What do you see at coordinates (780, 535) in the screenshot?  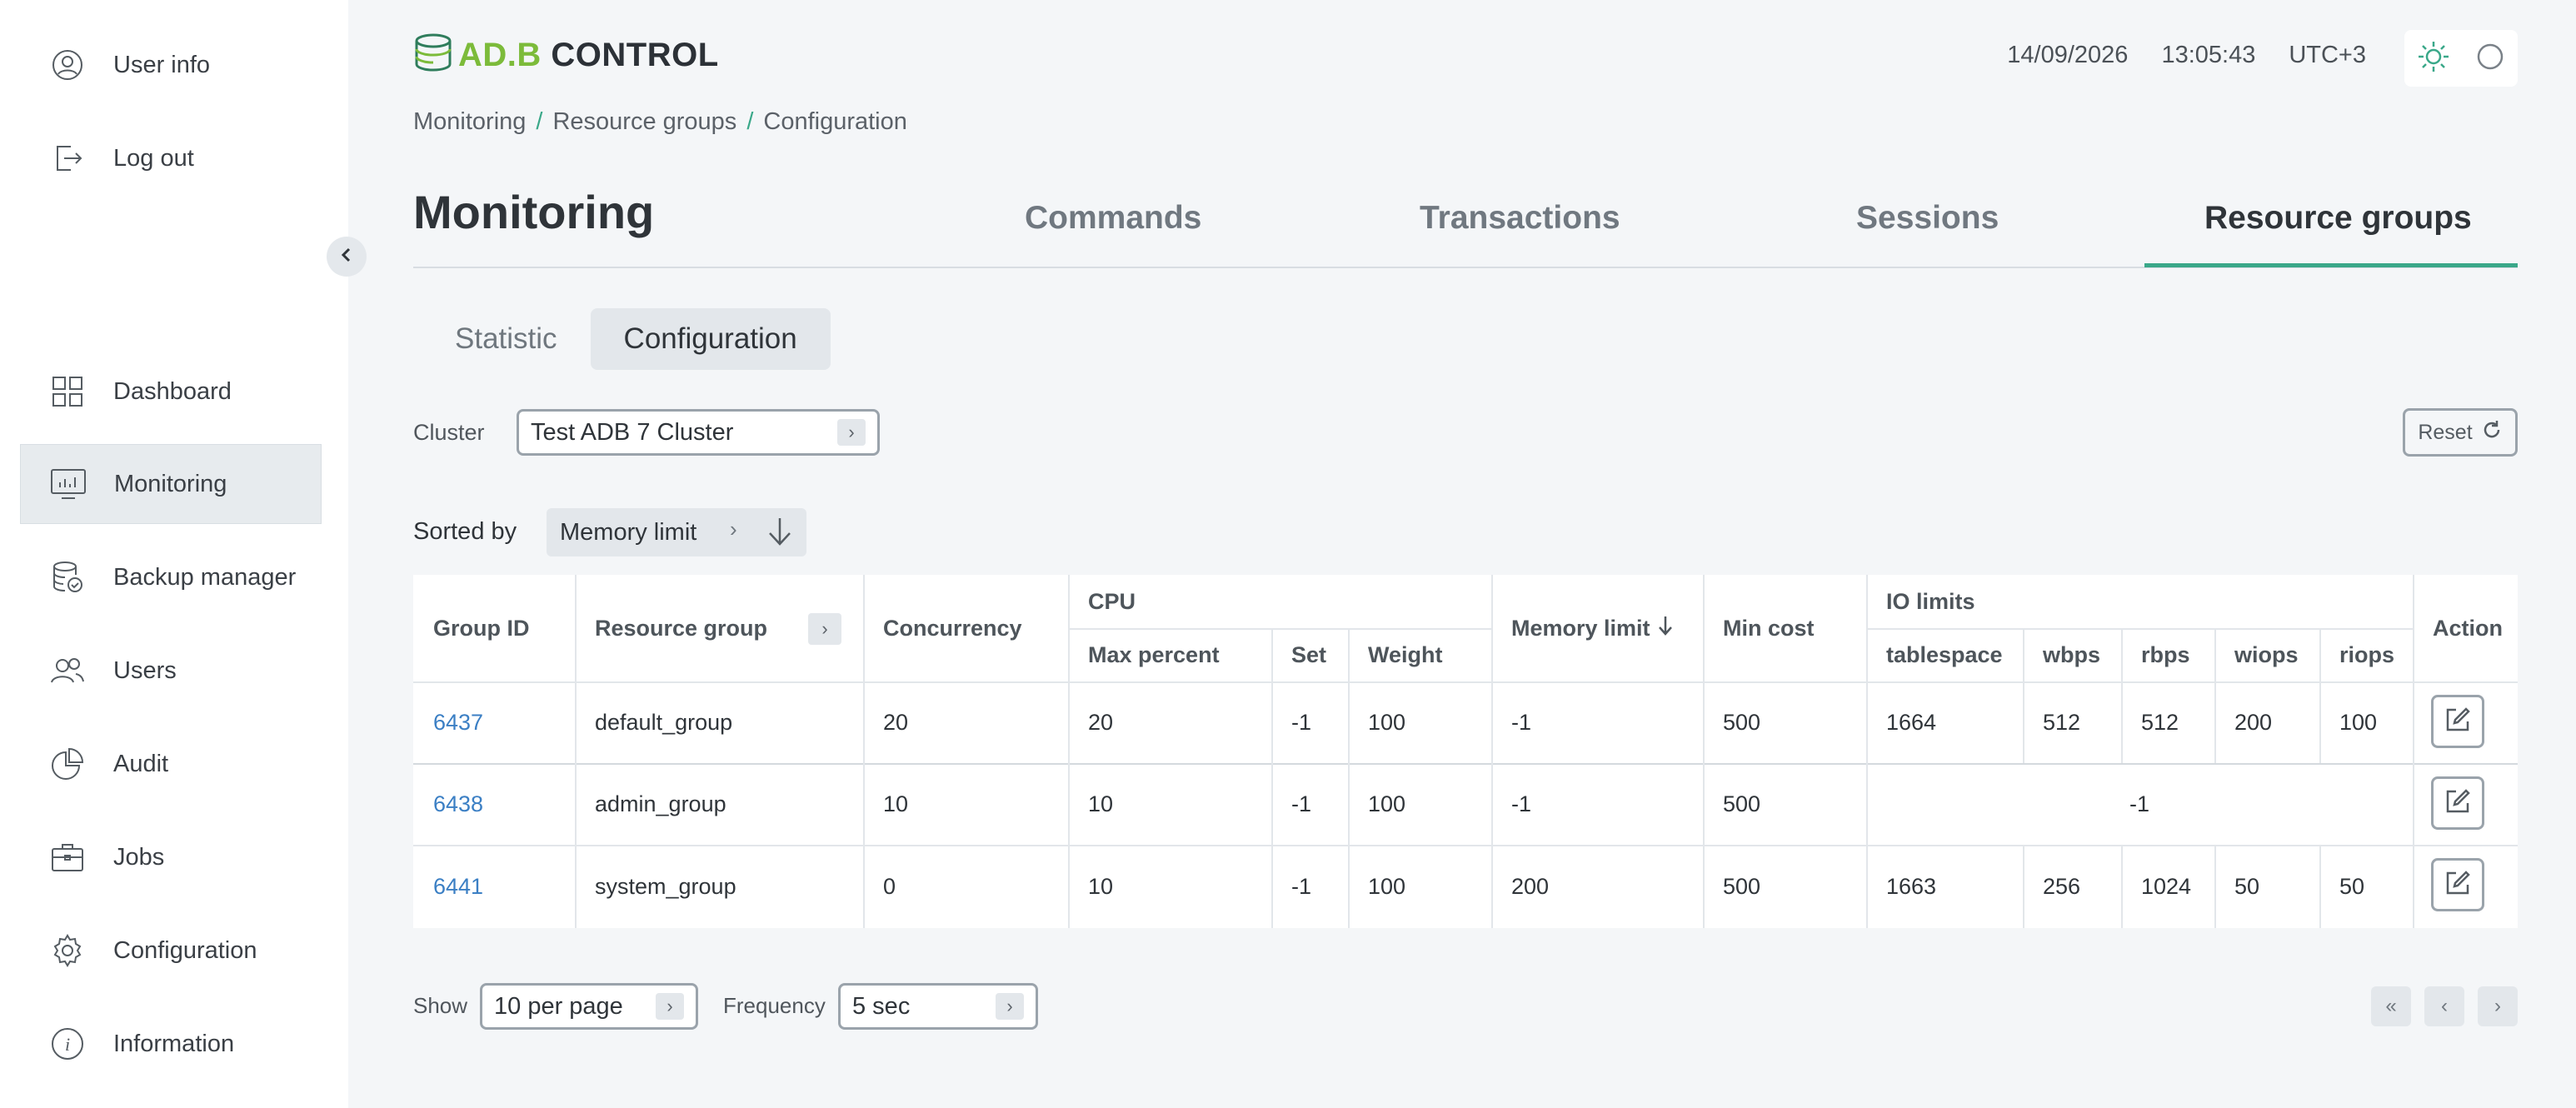 I see `sort-direction-arrow-down-icon` at bounding box center [780, 535].